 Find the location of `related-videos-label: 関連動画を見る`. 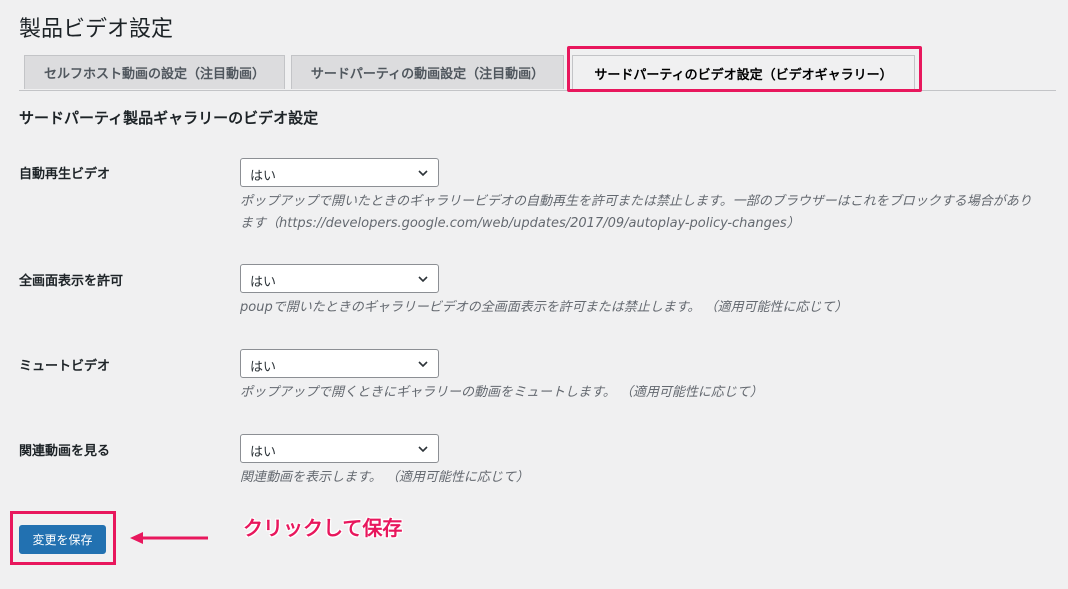

related-videos-label: 関連動画を見る is located at coordinates (65, 451).